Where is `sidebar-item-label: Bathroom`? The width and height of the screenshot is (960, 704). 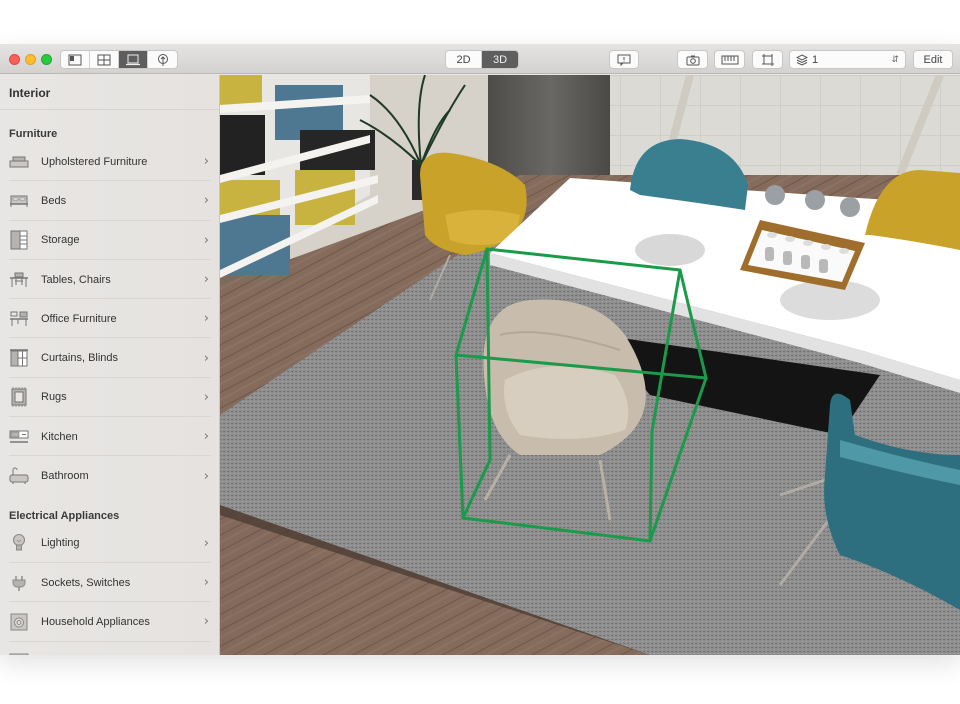 sidebar-item-label: Bathroom is located at coordinates (65, 476).